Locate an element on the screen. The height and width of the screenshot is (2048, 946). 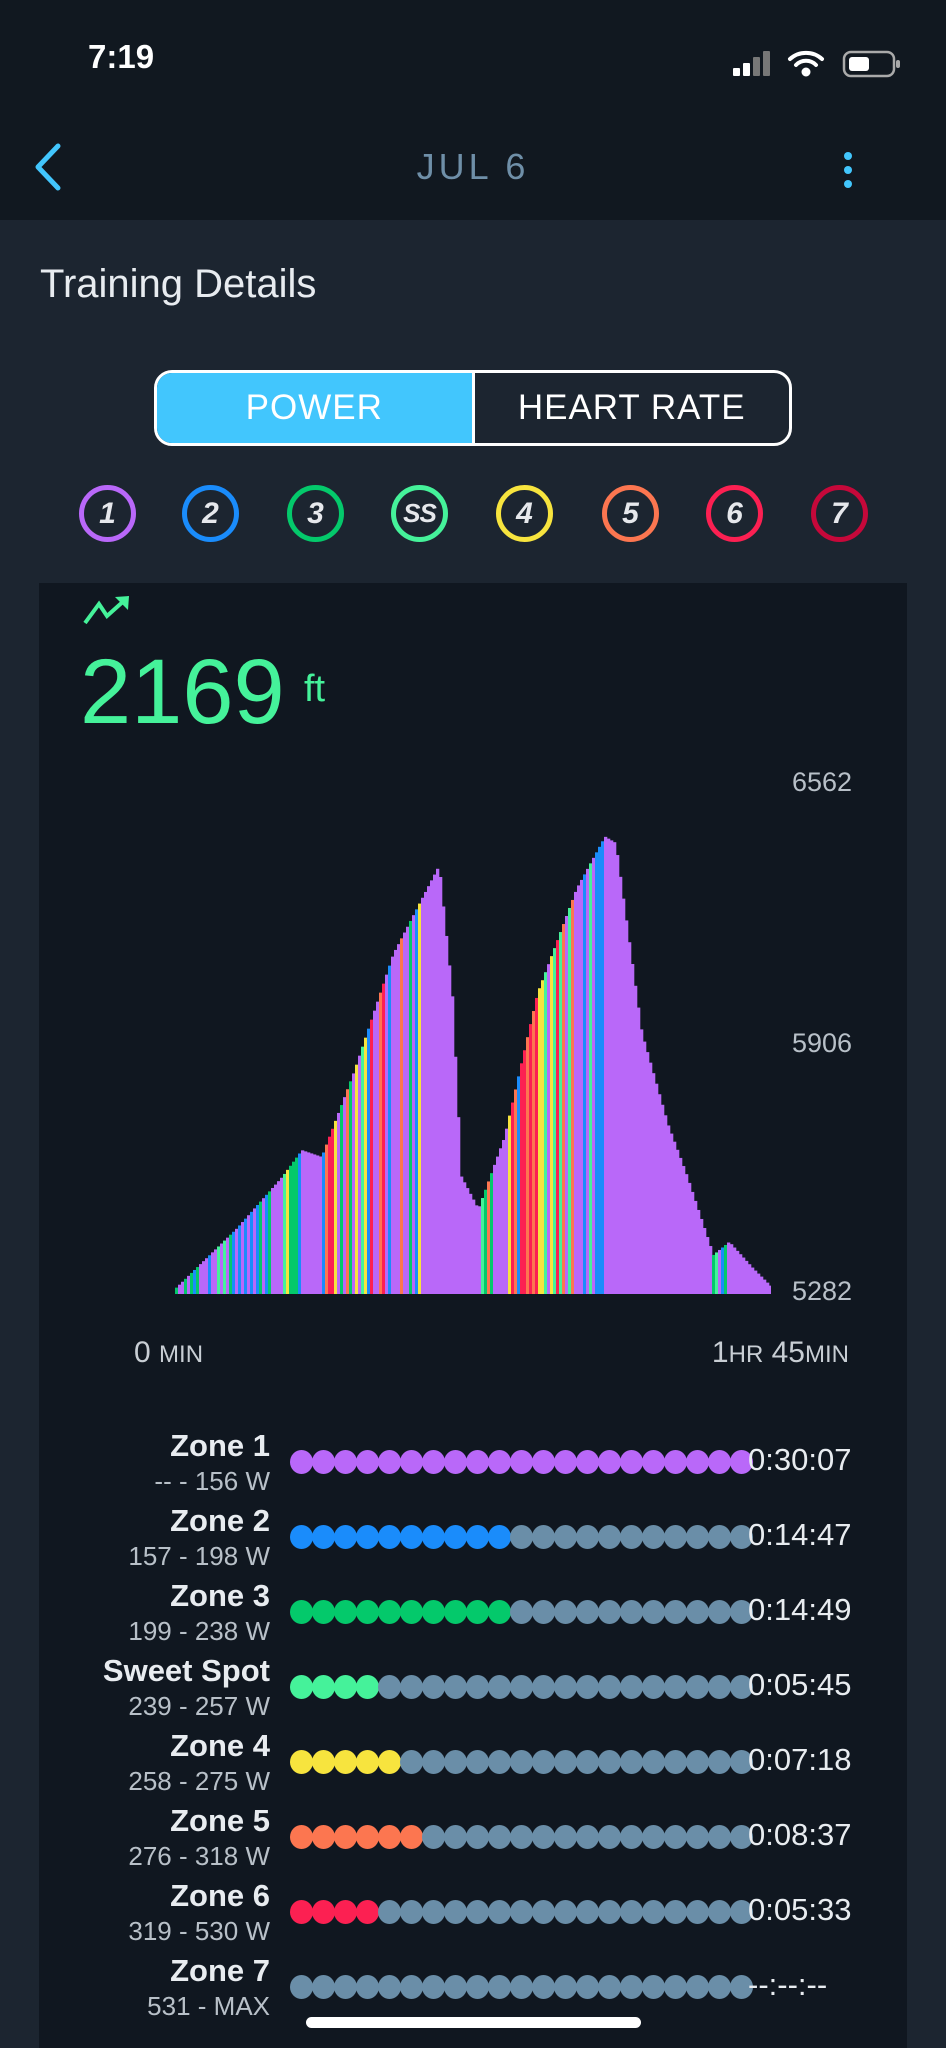
status-icons is located at coordinates (816, 64).